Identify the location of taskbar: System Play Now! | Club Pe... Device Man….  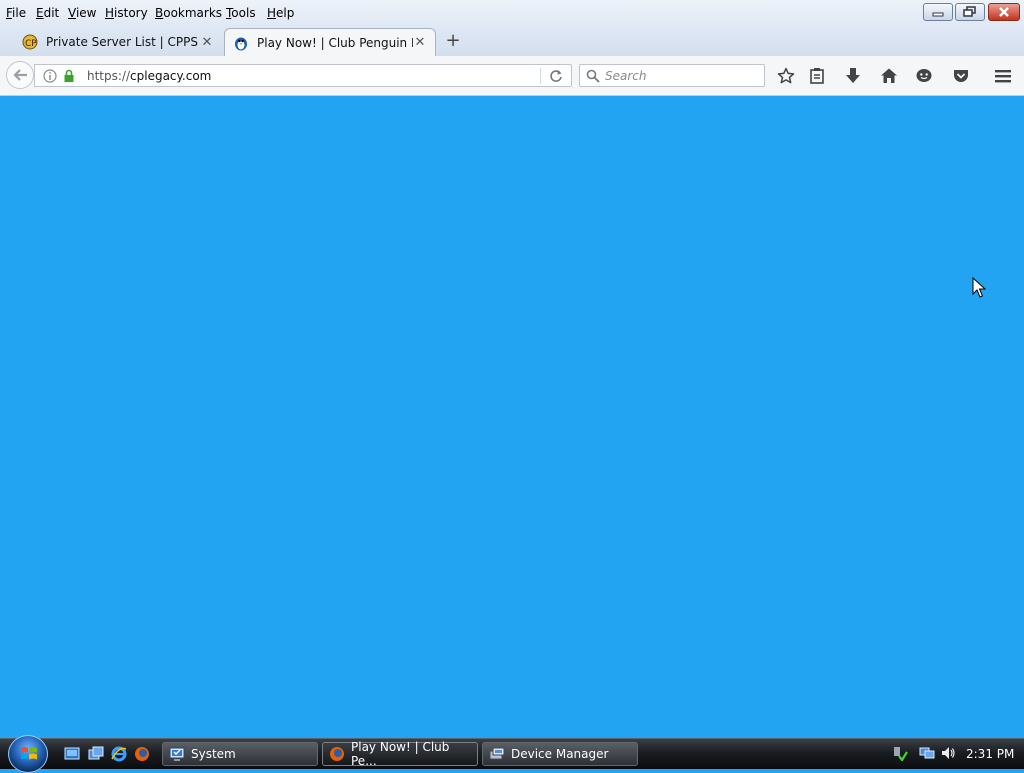
(512, 754).